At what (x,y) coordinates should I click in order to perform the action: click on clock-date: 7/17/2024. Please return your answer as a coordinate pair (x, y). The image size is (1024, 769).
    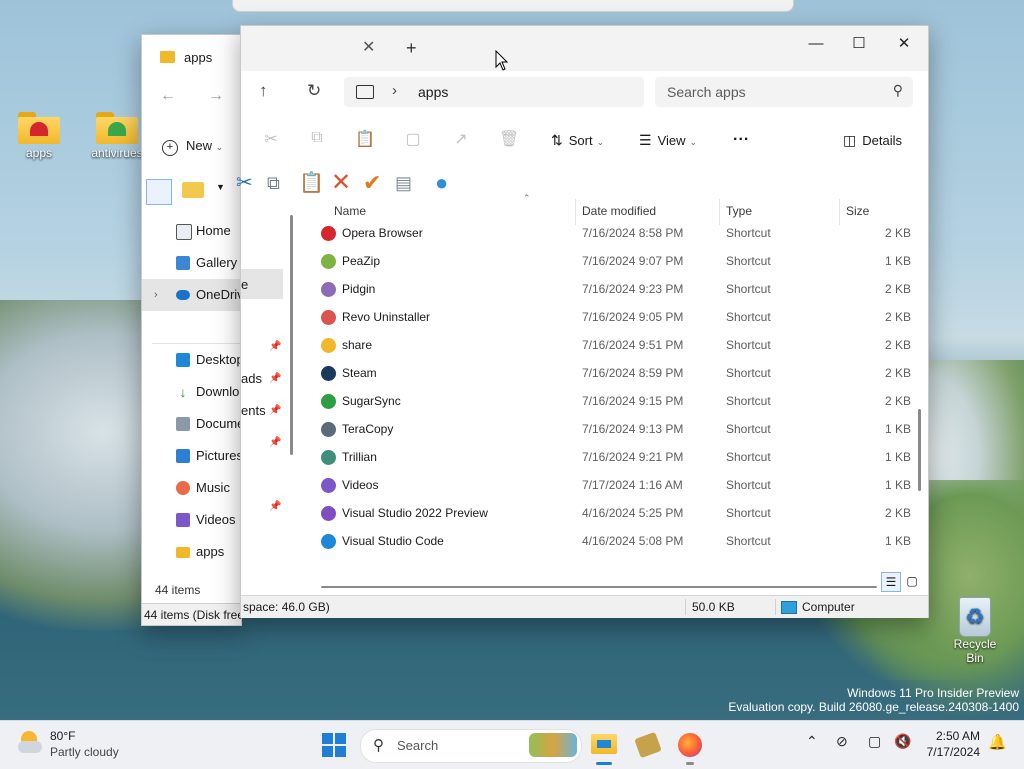
    Looking at the image, I should click on (953, 752).